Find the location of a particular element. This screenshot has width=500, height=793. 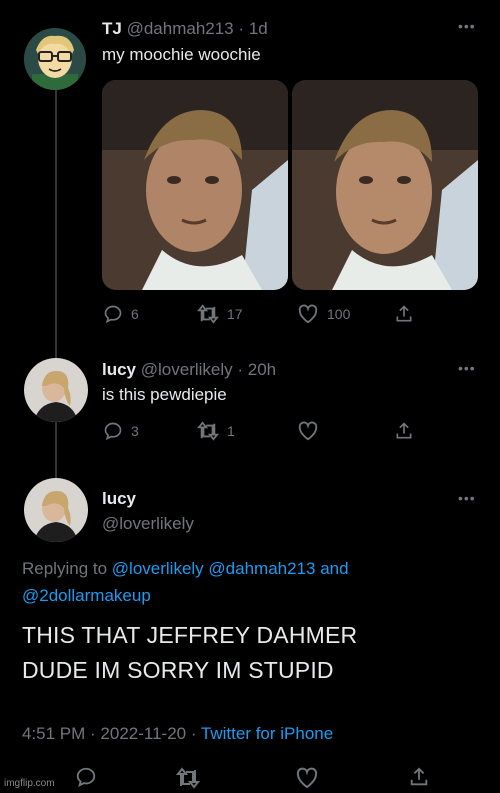

reply-button is located at coordinates (86, 777).